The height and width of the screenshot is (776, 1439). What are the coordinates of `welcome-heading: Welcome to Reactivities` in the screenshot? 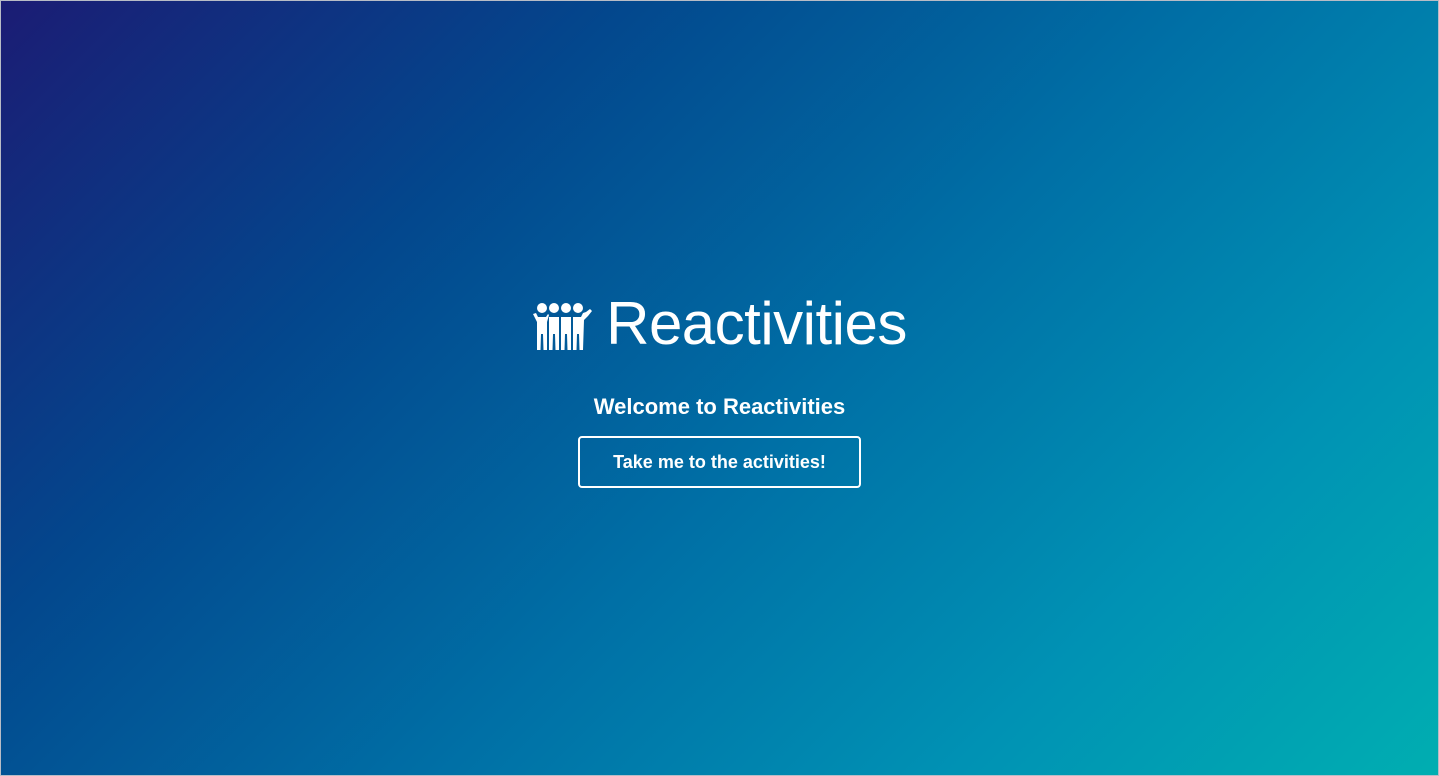 It's located at (719, 406).